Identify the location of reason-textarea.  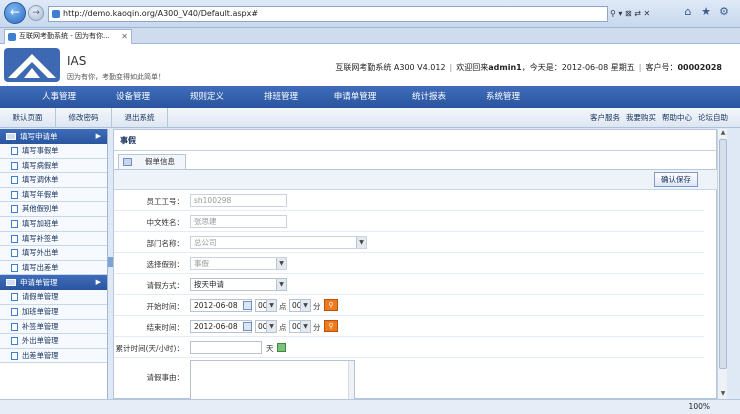
(272, 381).